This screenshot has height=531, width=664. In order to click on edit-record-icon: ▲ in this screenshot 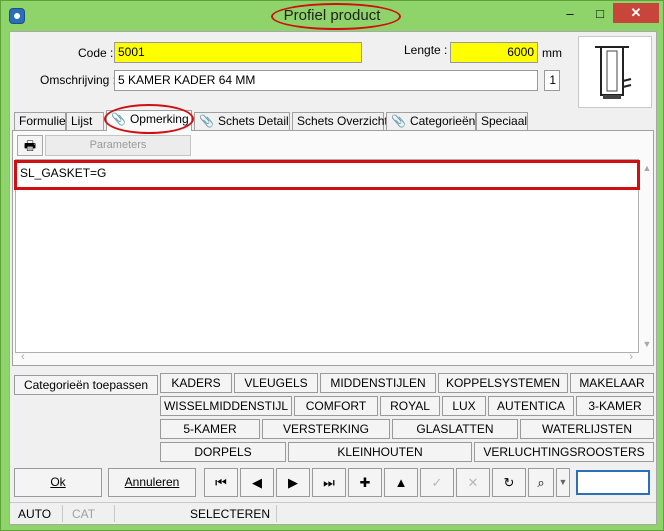, I will do `click(401, 482)`.